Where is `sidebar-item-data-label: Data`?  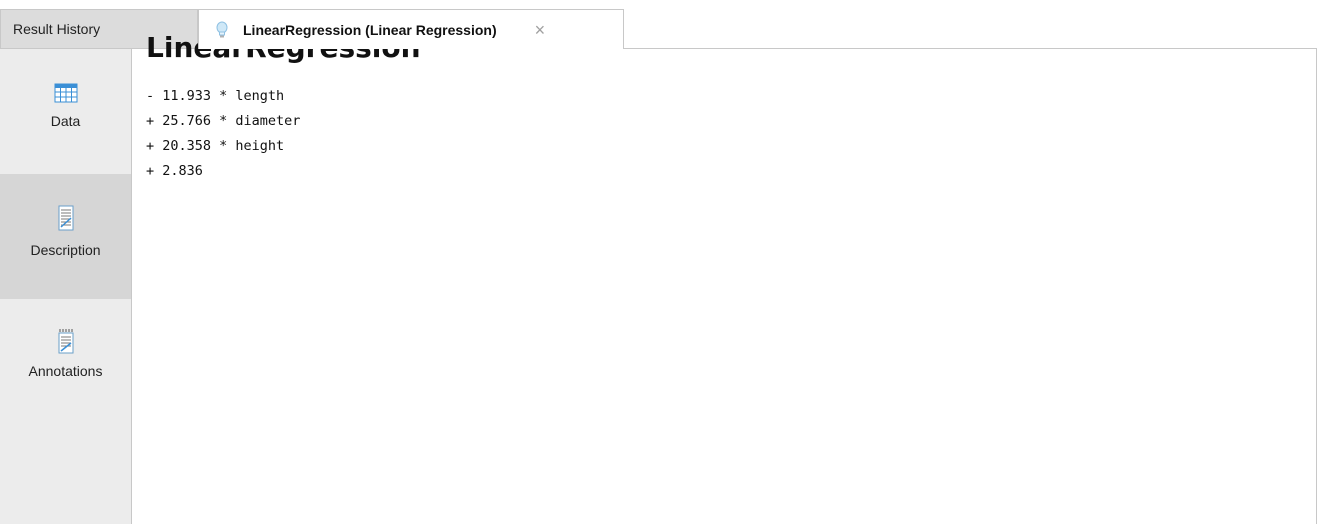
sidebar-item-data-label: Data is located at coordinates (65, 121).